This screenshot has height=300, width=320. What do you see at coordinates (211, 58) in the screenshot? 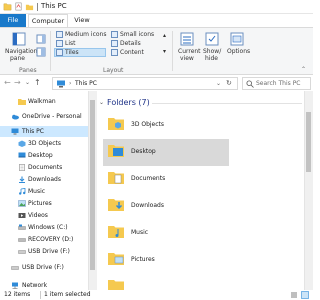
I see `show-hide-label-2: hide` at bounding box center [211, 58].